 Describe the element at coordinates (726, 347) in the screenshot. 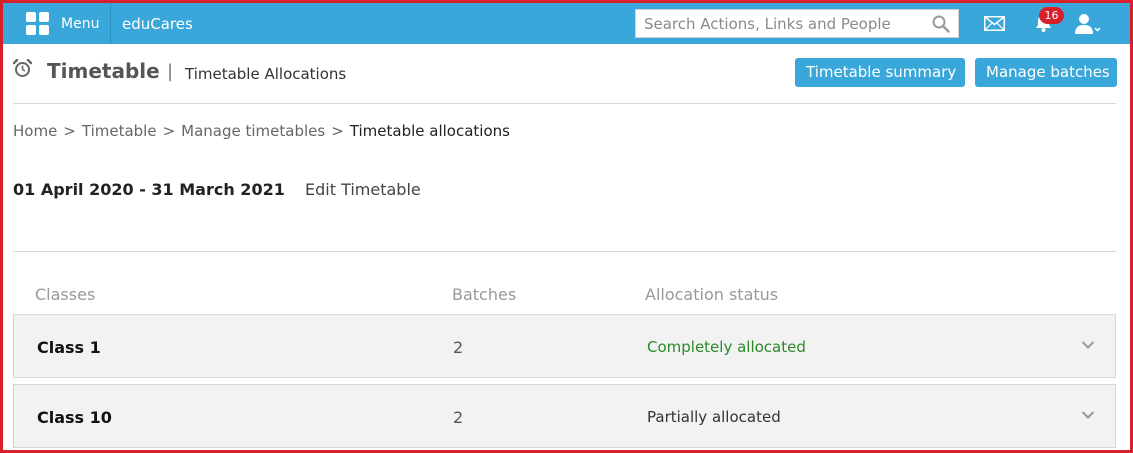

I see `allocation-status: Completely allocated` at that location.